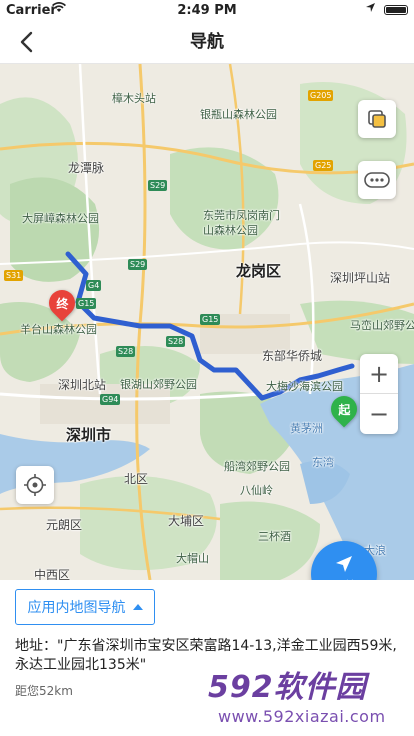  I want to click on watermark-logo: 592软件园, so click(287, 687).